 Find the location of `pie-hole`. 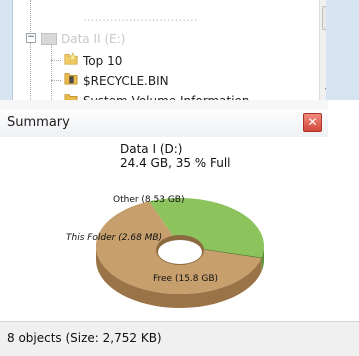

pie-hole is located at coordinates (180, 252).